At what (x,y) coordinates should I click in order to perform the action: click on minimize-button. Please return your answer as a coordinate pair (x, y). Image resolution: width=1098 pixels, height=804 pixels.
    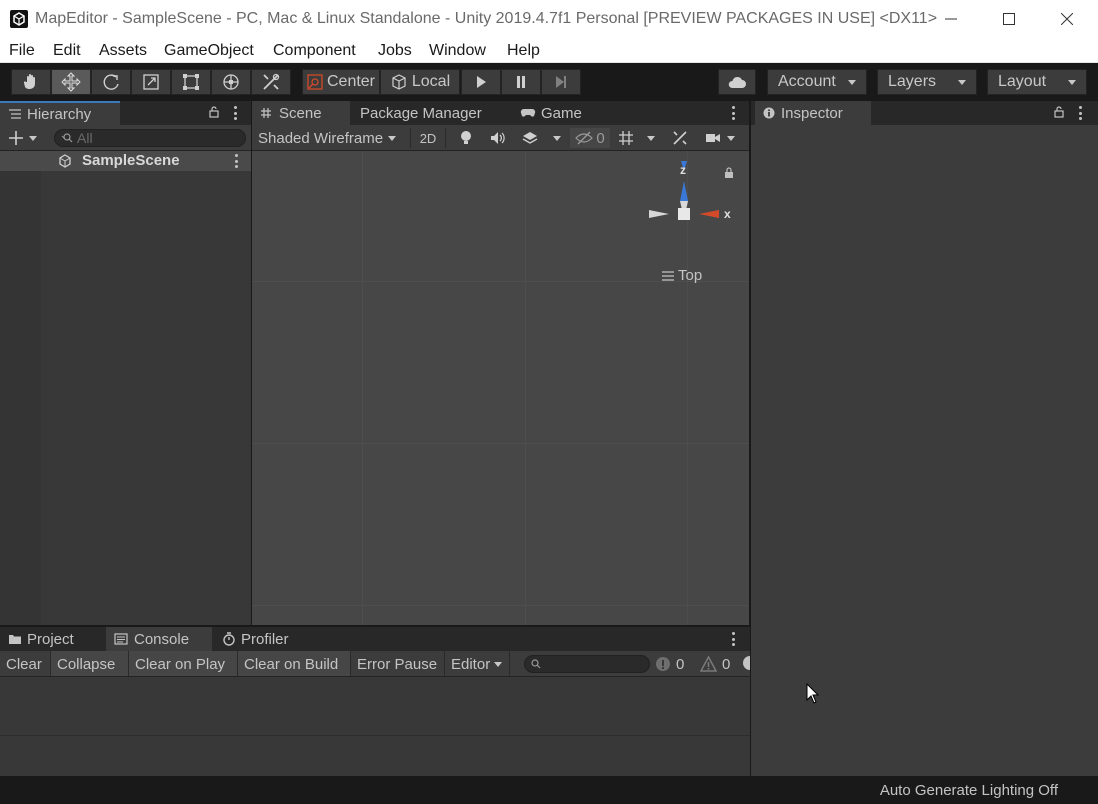
    Looking at the image, I should click on (951, 19).